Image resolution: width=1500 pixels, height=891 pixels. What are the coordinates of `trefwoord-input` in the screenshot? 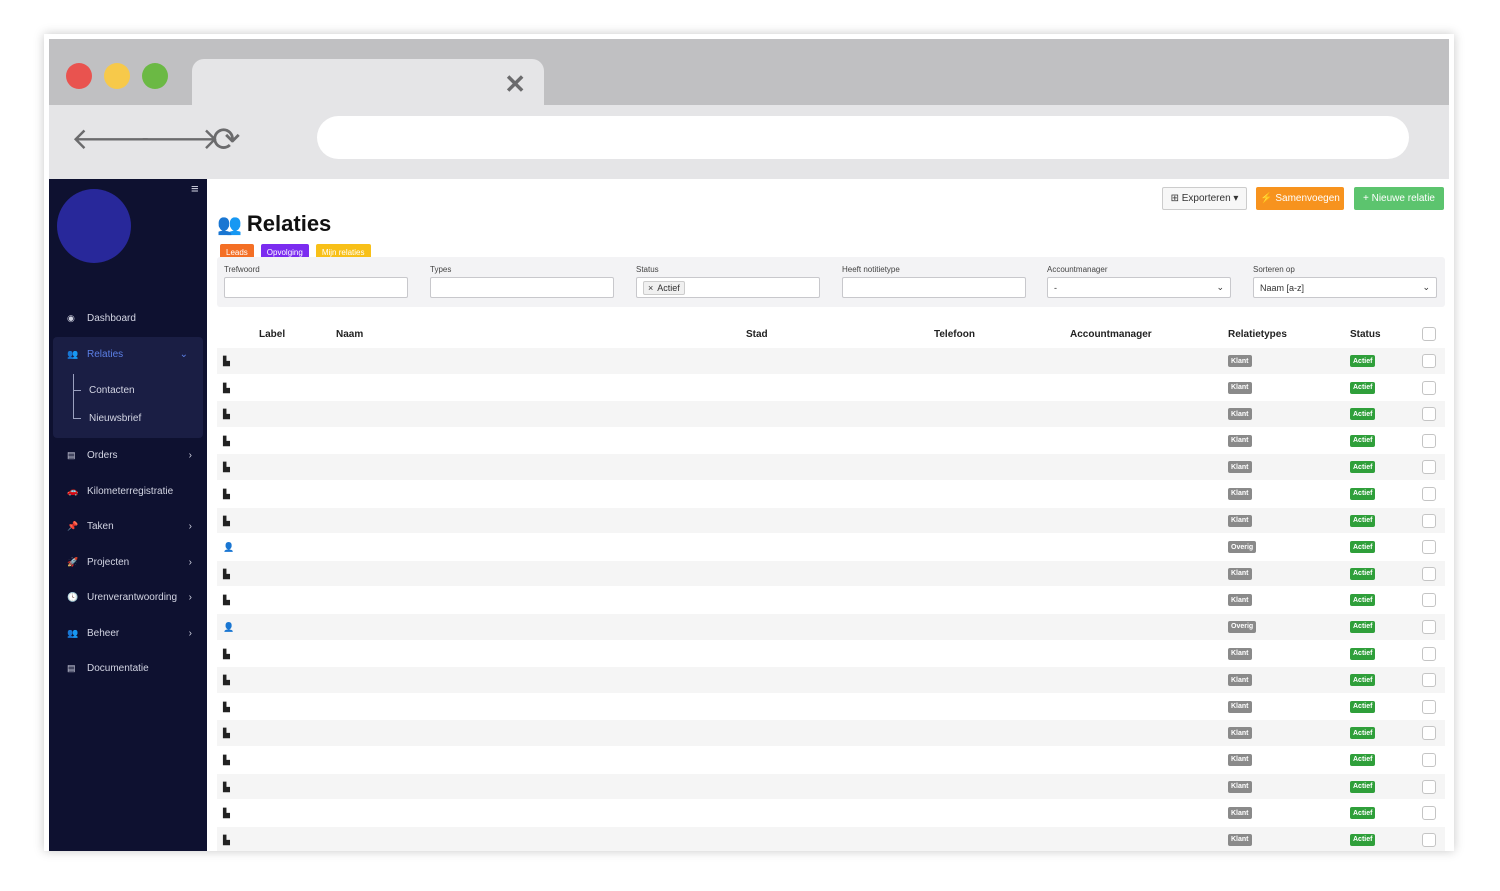 It's located at (316, 287).